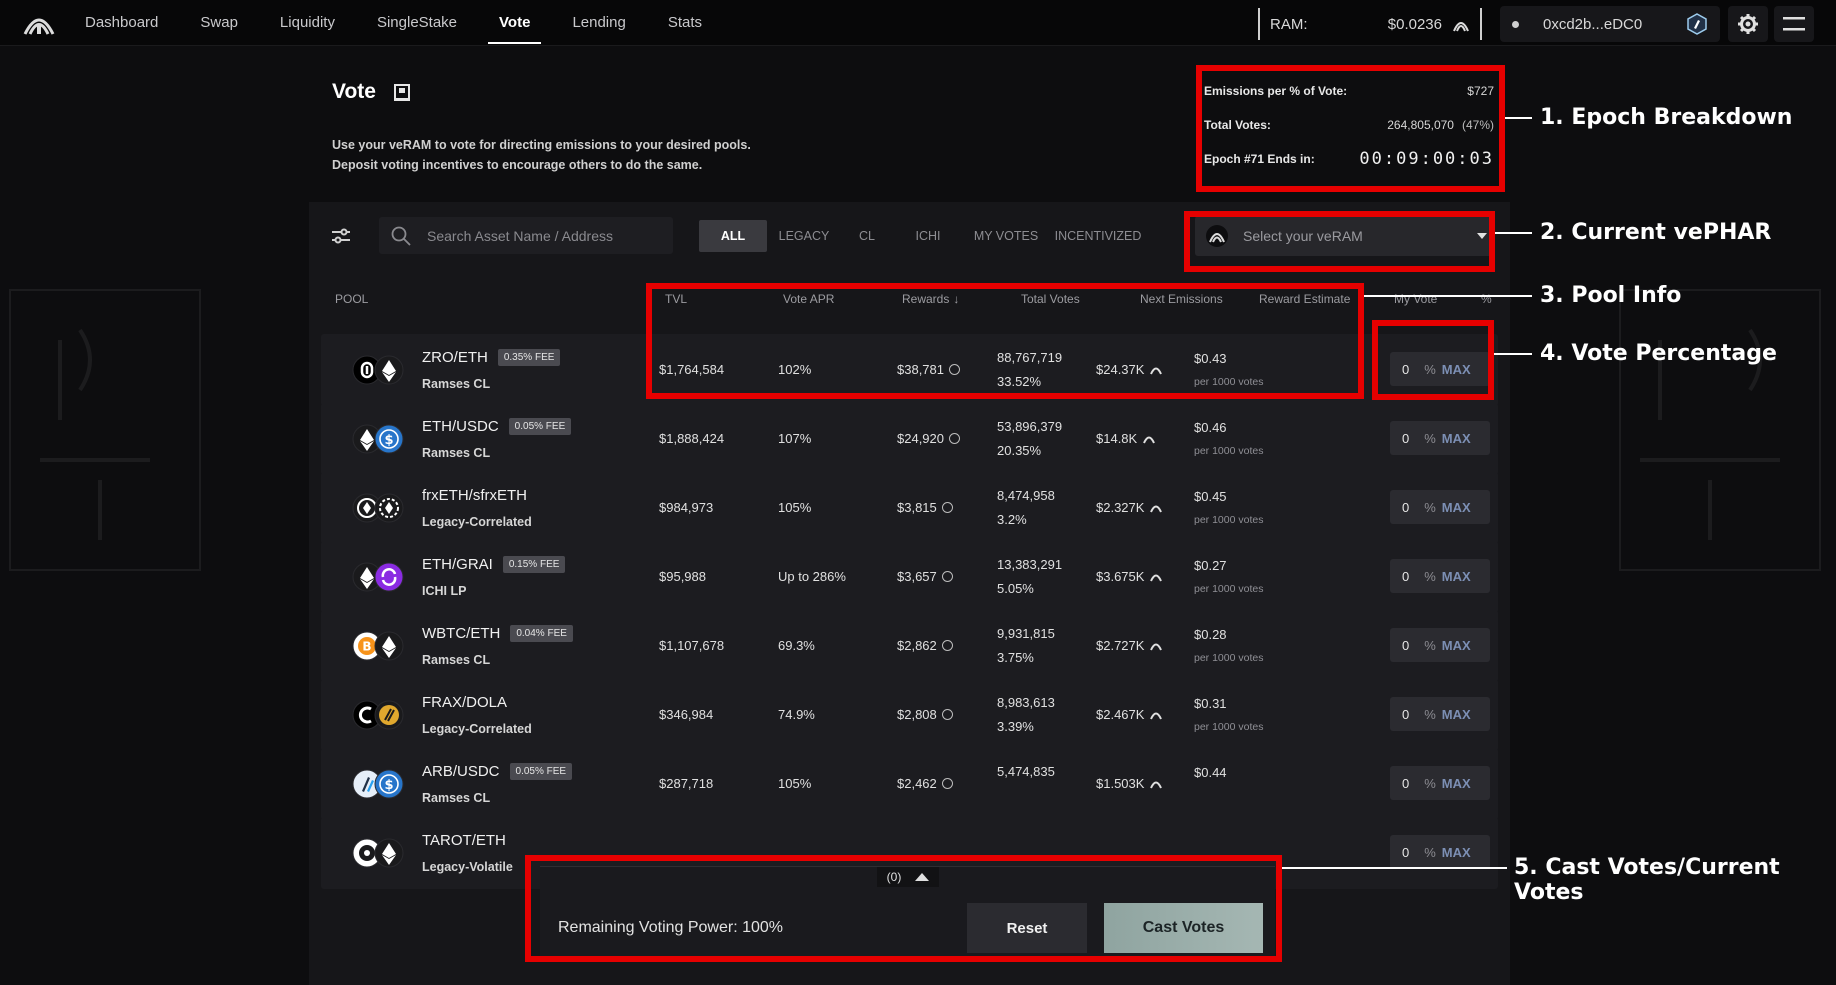 This screenshot has height=985, width=1836. Describe the element at coordinates (930, 299) in the screenshot. I see `col-rewards: Rewards ↓` at that location.